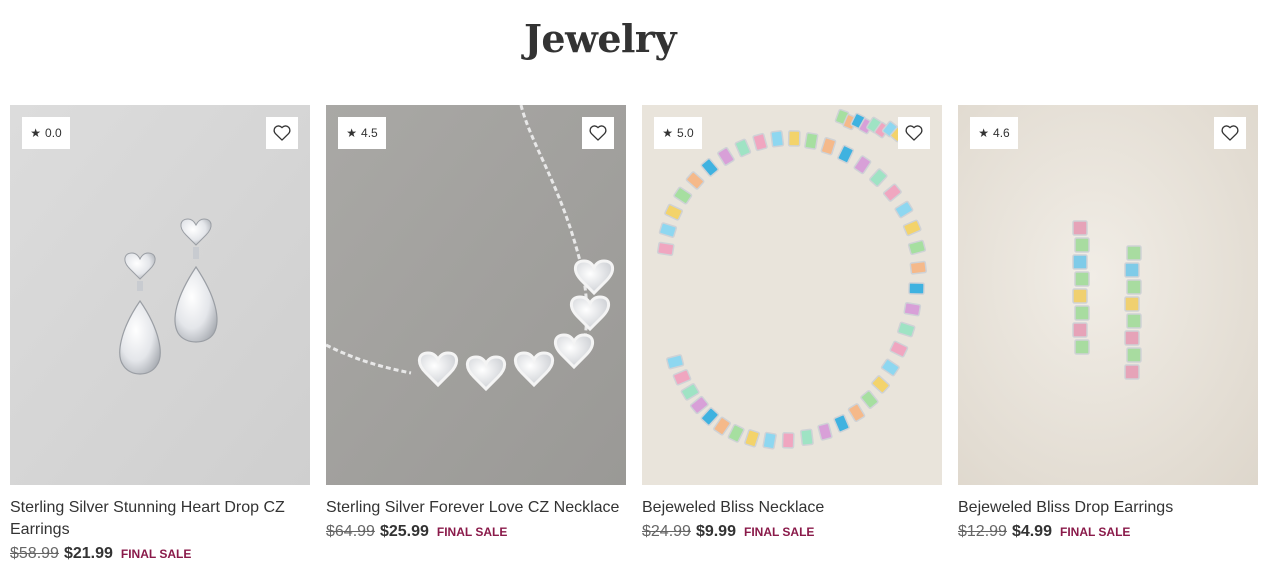 The width and height of the screenshot is (1268, 586). What do you see at coordinates (1031, 531) in the screenshot?
I see `sale-price: $4.99` at bounding box center [1031, 531].